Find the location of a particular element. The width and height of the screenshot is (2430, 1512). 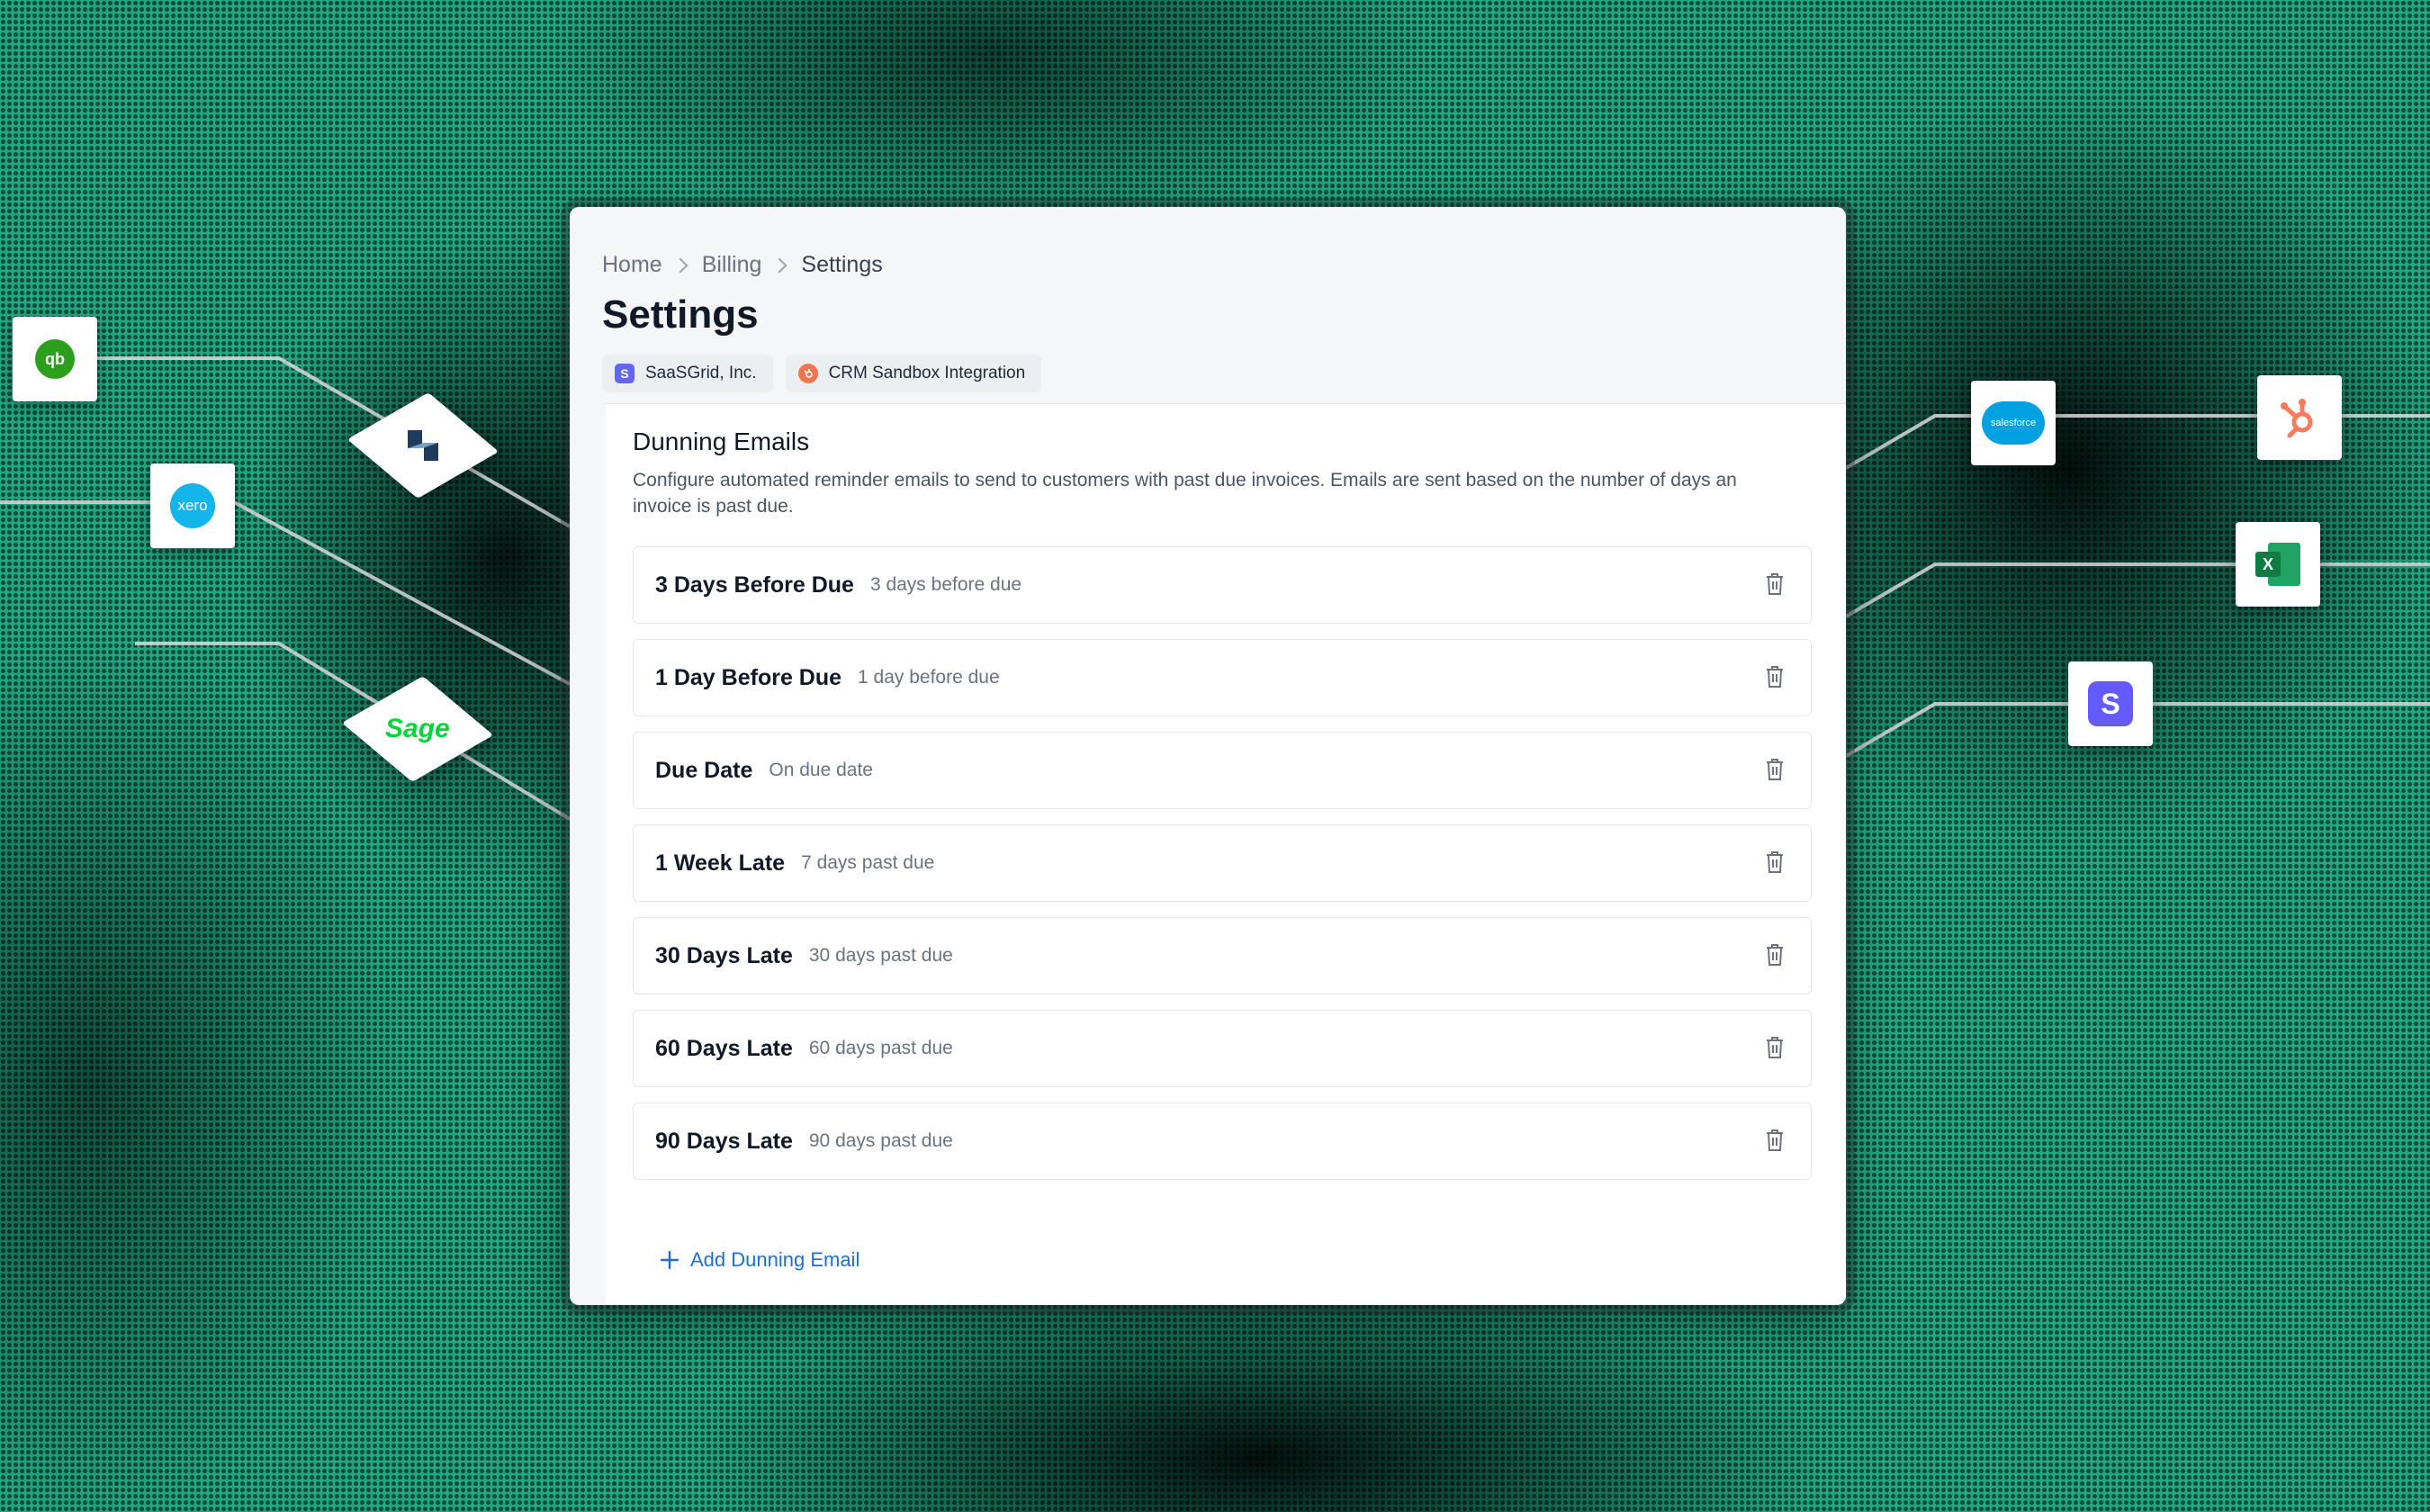

salesforce-icon: salesforce is located at coordinates (2013, 423).